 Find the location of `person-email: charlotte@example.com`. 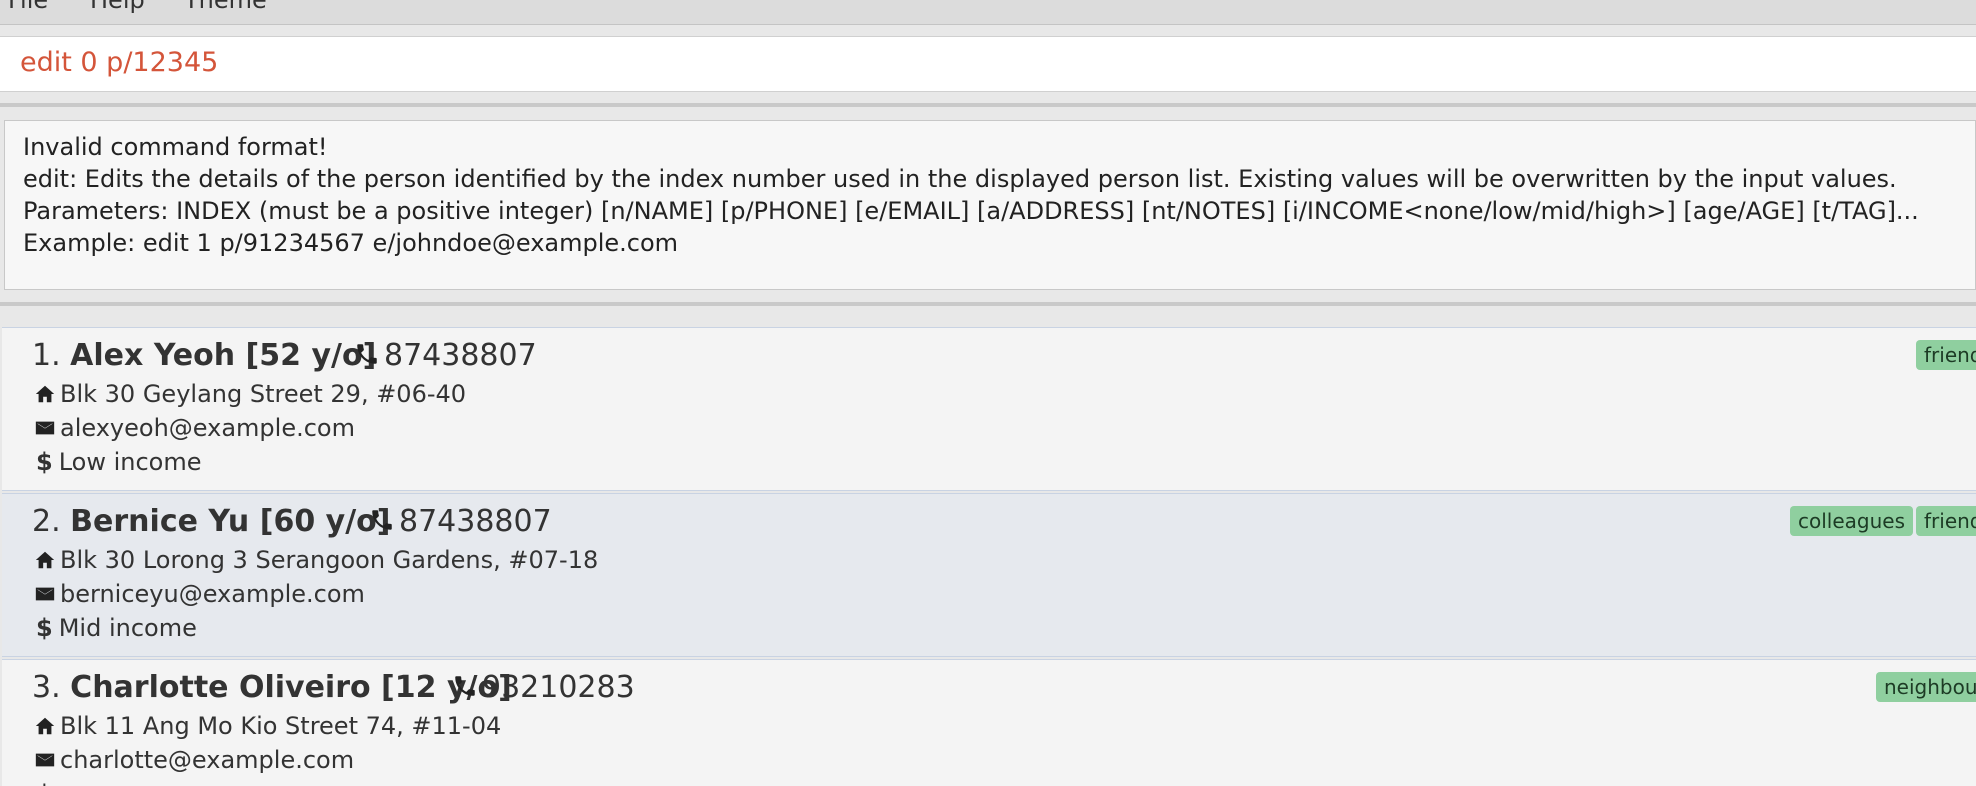

person-email: charlotte@example.com is located at coordinates (194, 760).